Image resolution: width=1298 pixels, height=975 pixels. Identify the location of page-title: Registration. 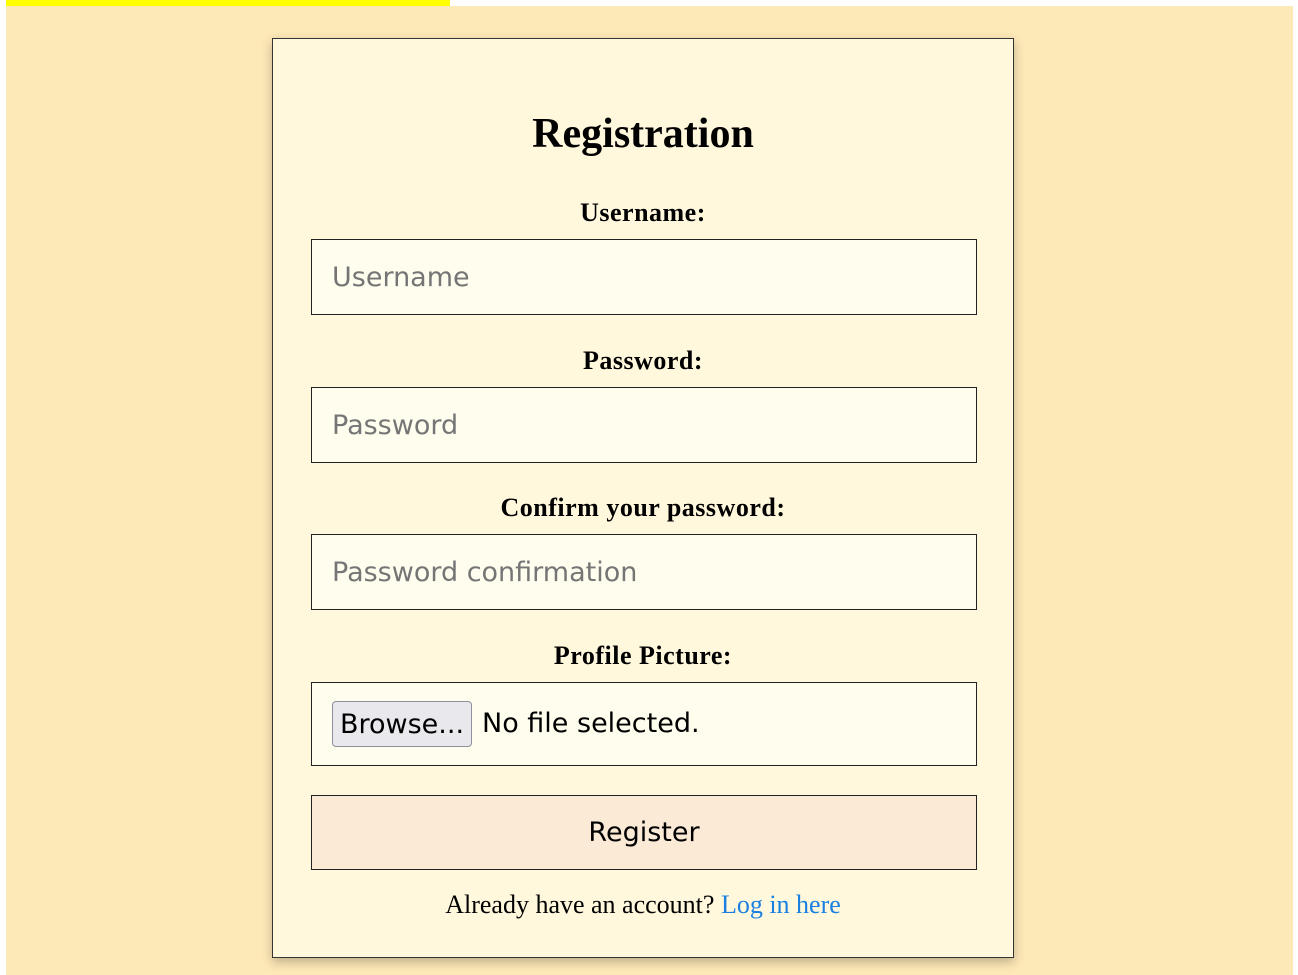
(643, 134).